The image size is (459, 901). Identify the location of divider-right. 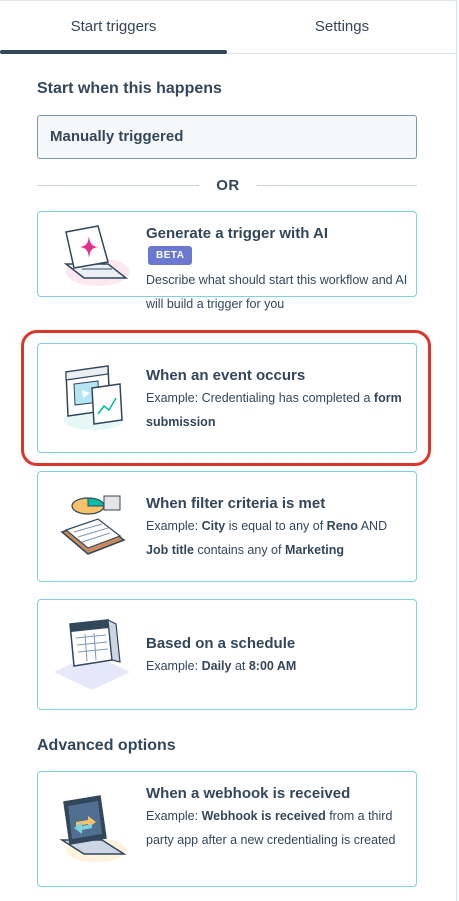
(337, 185).